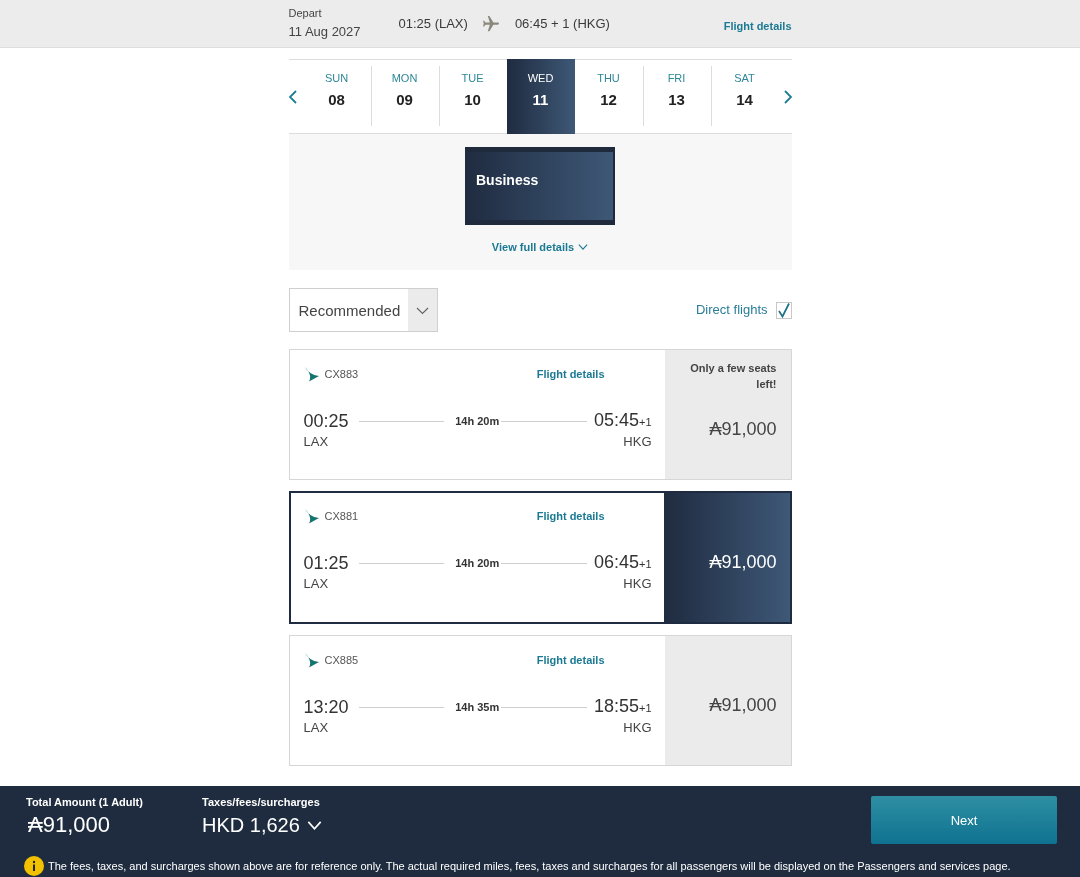 The image size is (1080, 877). What do you see at coordinates (292, 96) in the screenshot?
I see `chevron-left-icon` at bounding box center [292, 96].